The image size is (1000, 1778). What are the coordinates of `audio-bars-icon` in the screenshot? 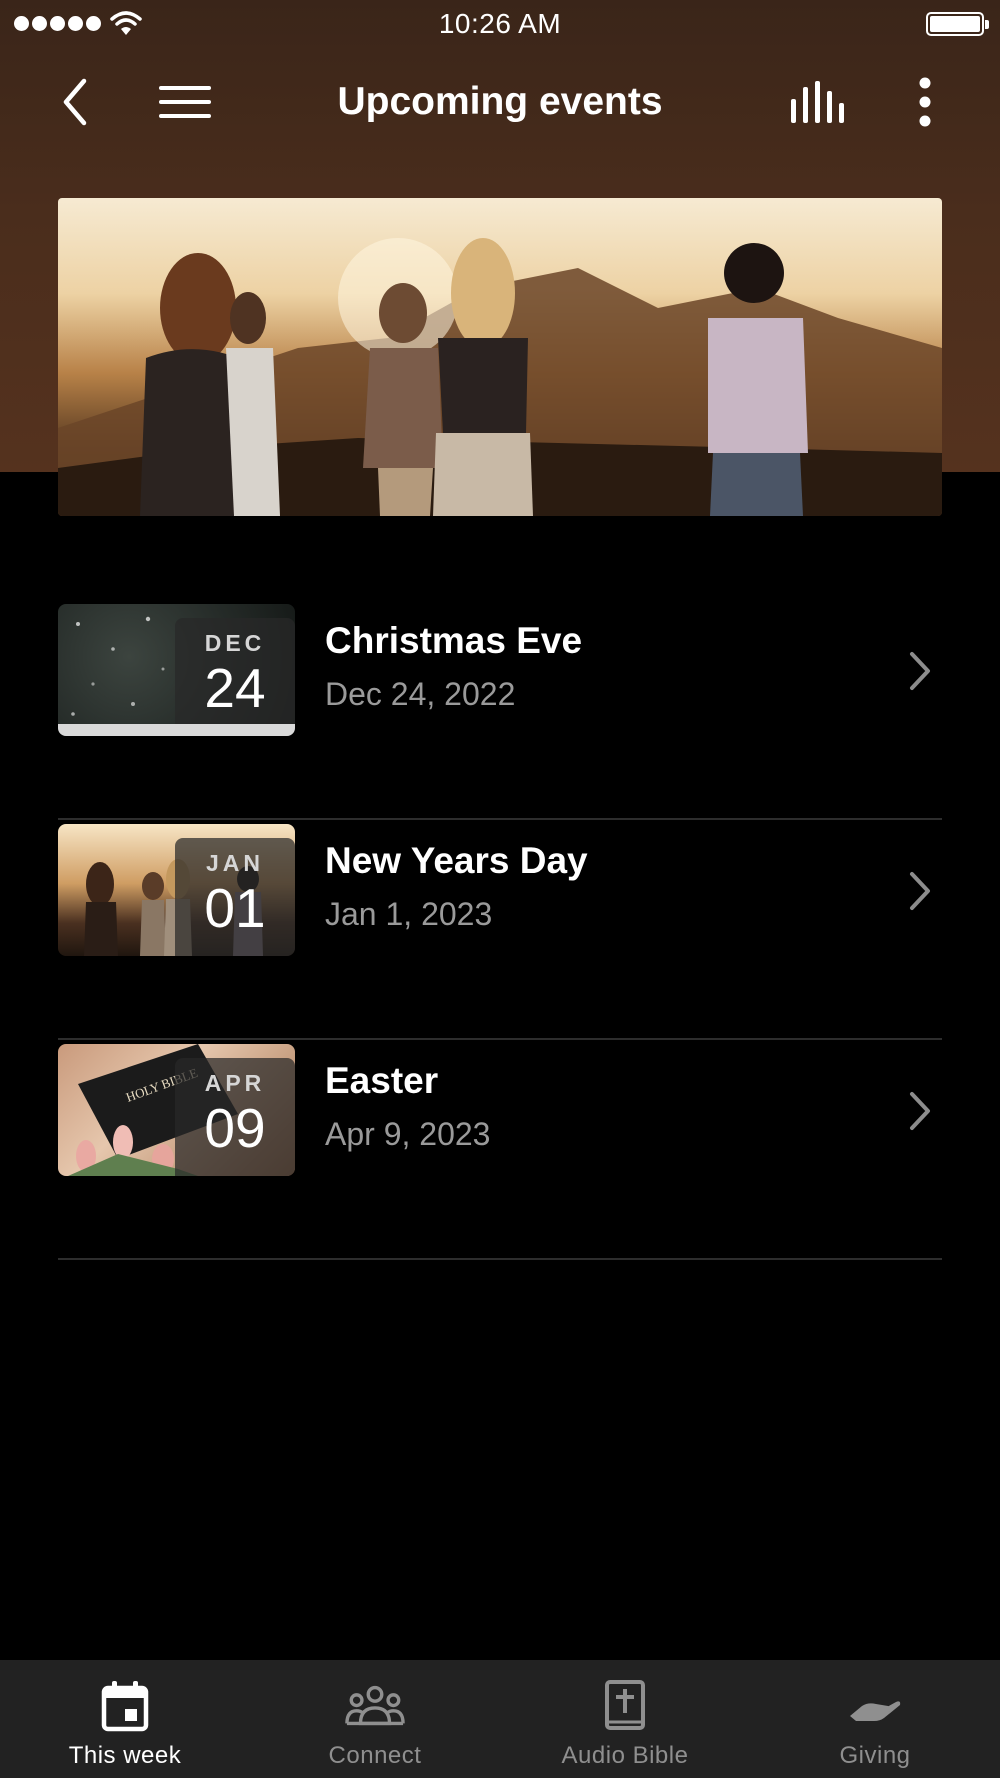 It's located at (817, 102).